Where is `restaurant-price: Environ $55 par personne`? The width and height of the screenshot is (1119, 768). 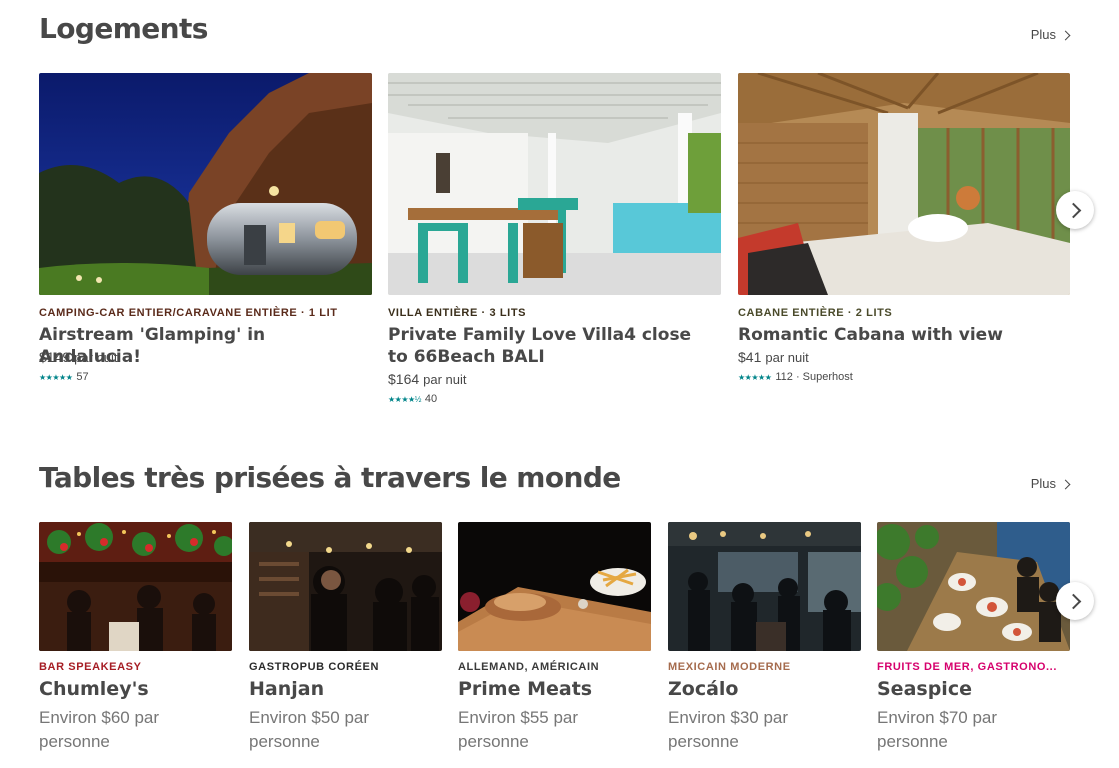
restaurant-price: Environ $55 par personne is located at coordinates (518, 729).